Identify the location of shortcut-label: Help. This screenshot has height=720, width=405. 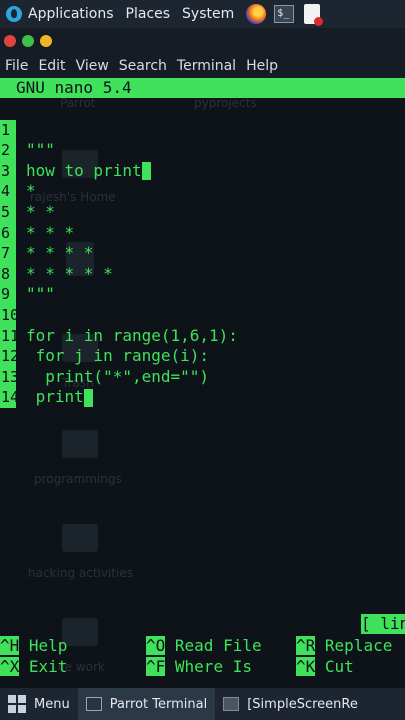
(48, 645).